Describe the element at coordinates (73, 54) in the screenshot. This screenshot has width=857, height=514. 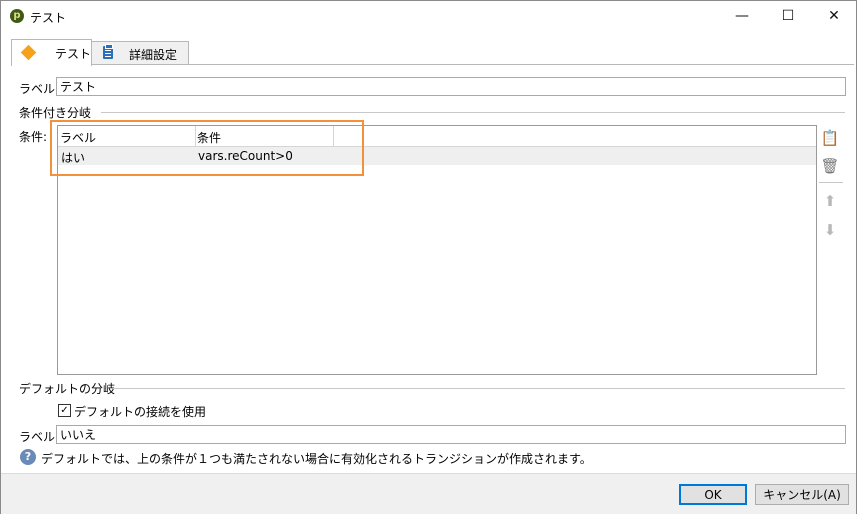
I see `tab-test-label: テスト` at that location.